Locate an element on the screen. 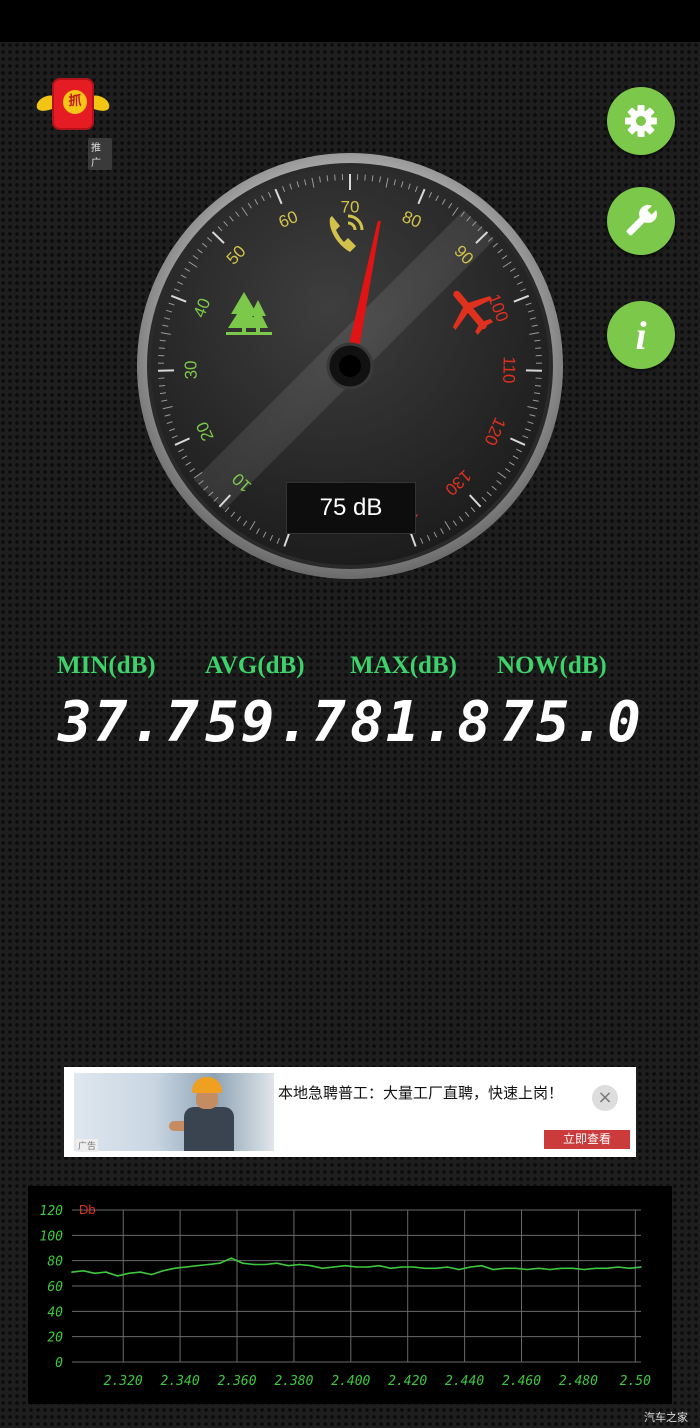  now-label: NOW(dB) is located at coordinates (552, 665).